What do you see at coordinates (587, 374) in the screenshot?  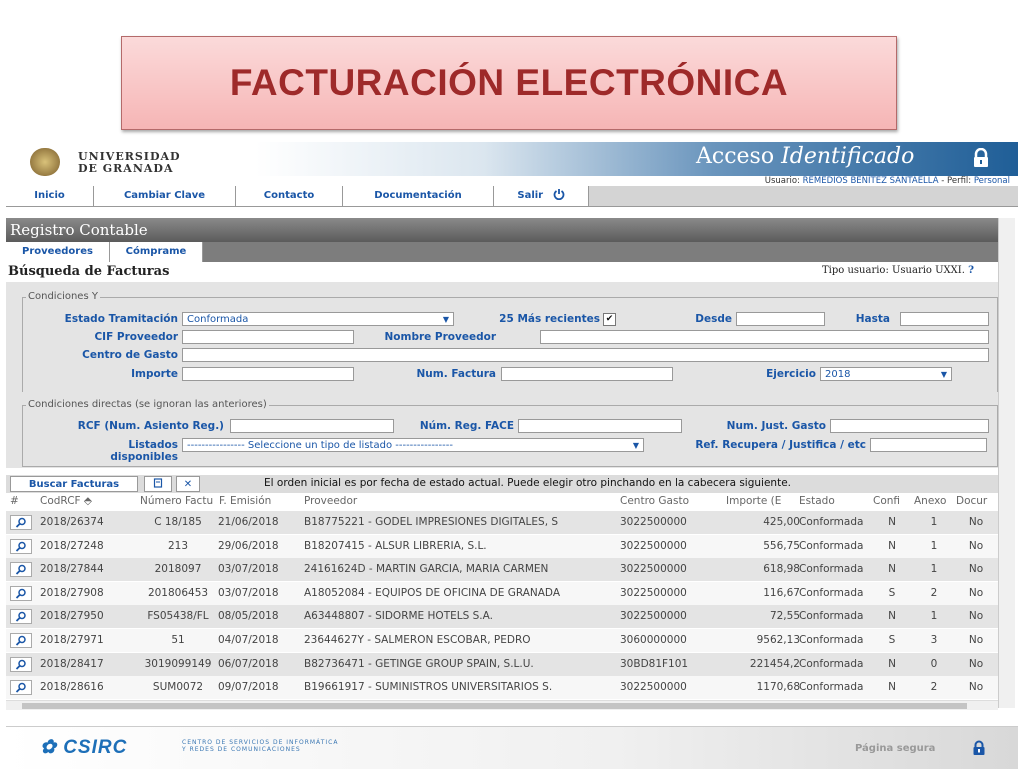 I see `num-factura-input` at bounding box center [587, 374].